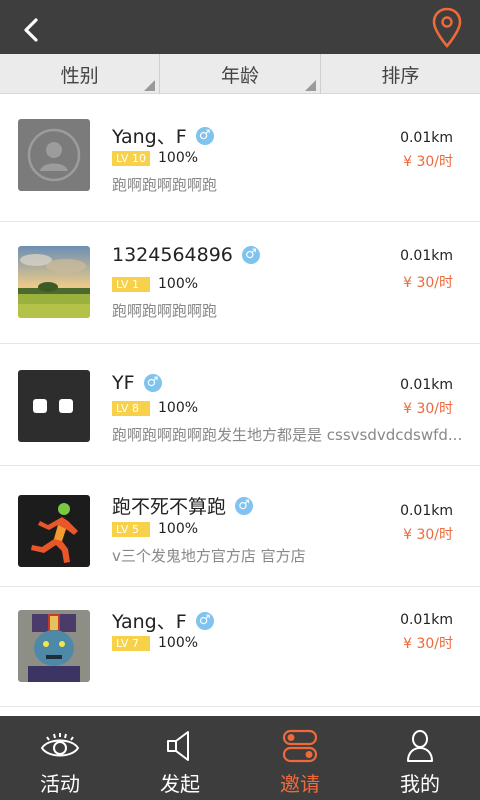 This screenshot has height=800, width=480. What do you see at coordinates (60, 784) in the screenshot?
I see `tab-activity-label: 活动` at bounding box center [60, 784].